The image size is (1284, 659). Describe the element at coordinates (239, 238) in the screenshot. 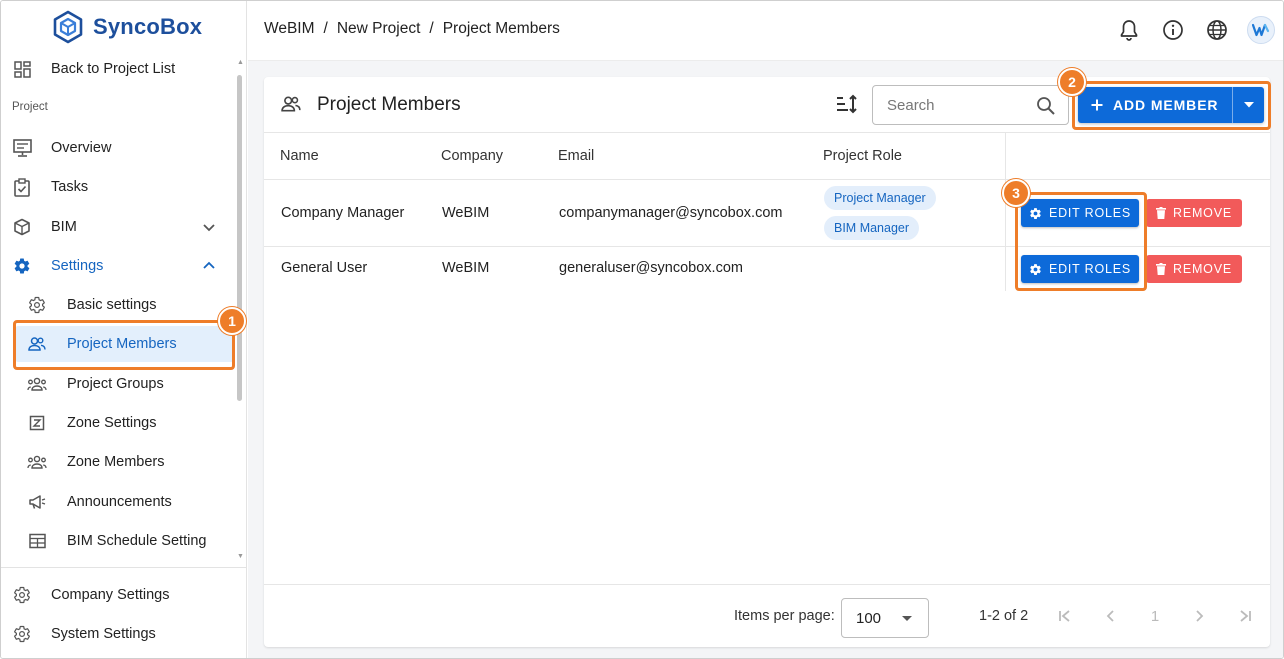

I see `sidebar-scrollbar` at that location.